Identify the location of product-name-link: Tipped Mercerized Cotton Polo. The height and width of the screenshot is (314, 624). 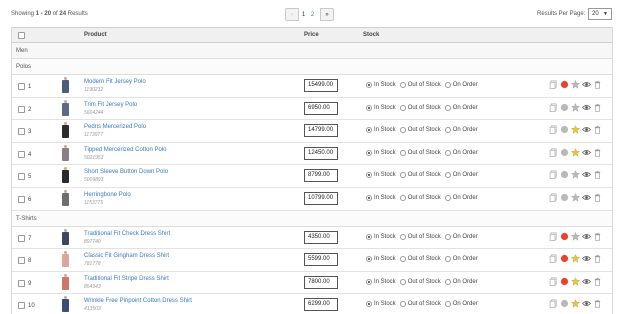
(125, 150).